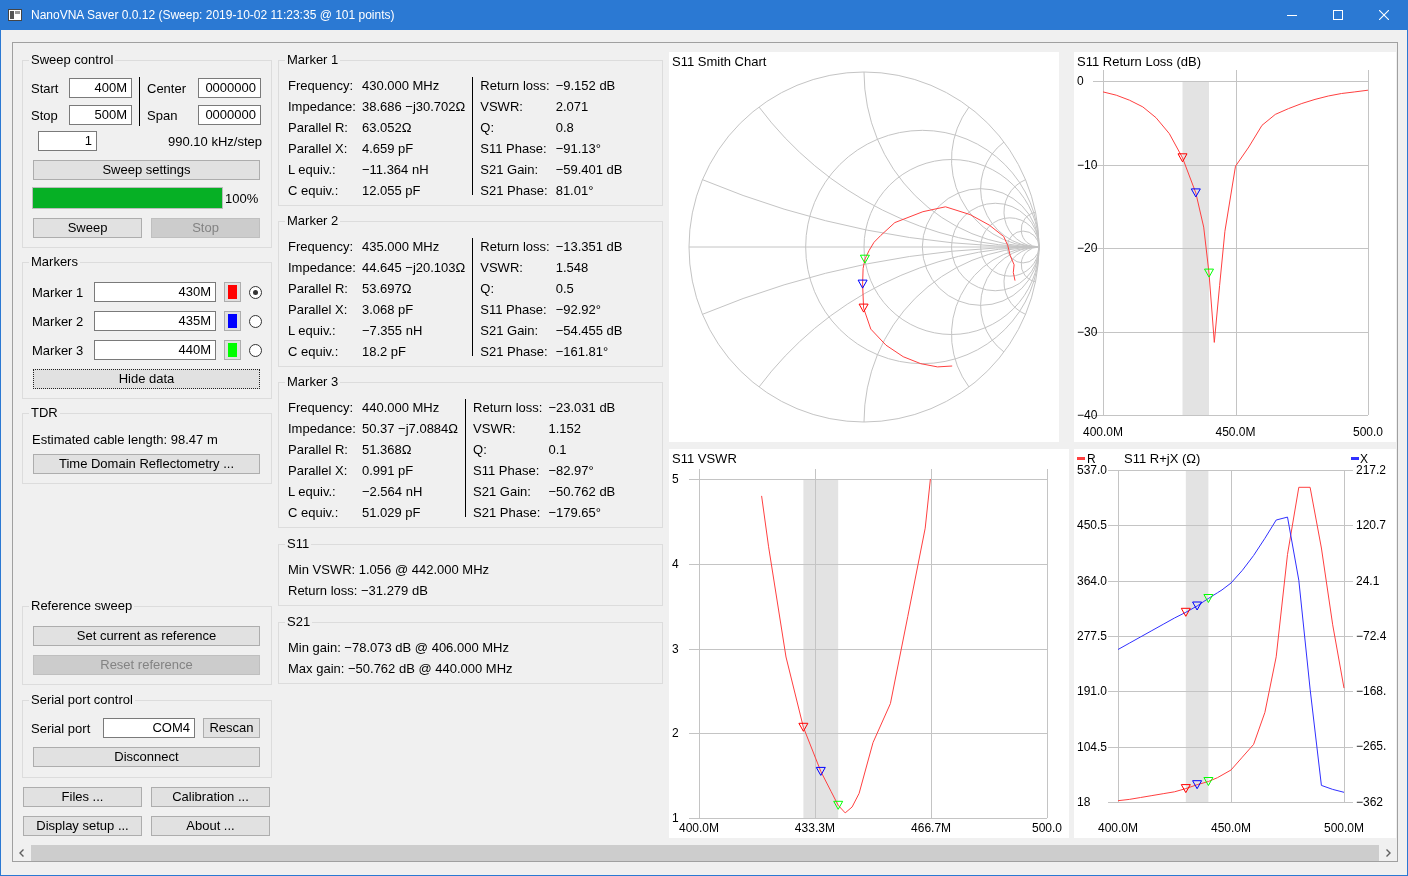 This screenshot has width=1408, height=876. Describe the element at coordinates (149, 728) in the screenshot. I see `serial-port-field: COM4` at that location.